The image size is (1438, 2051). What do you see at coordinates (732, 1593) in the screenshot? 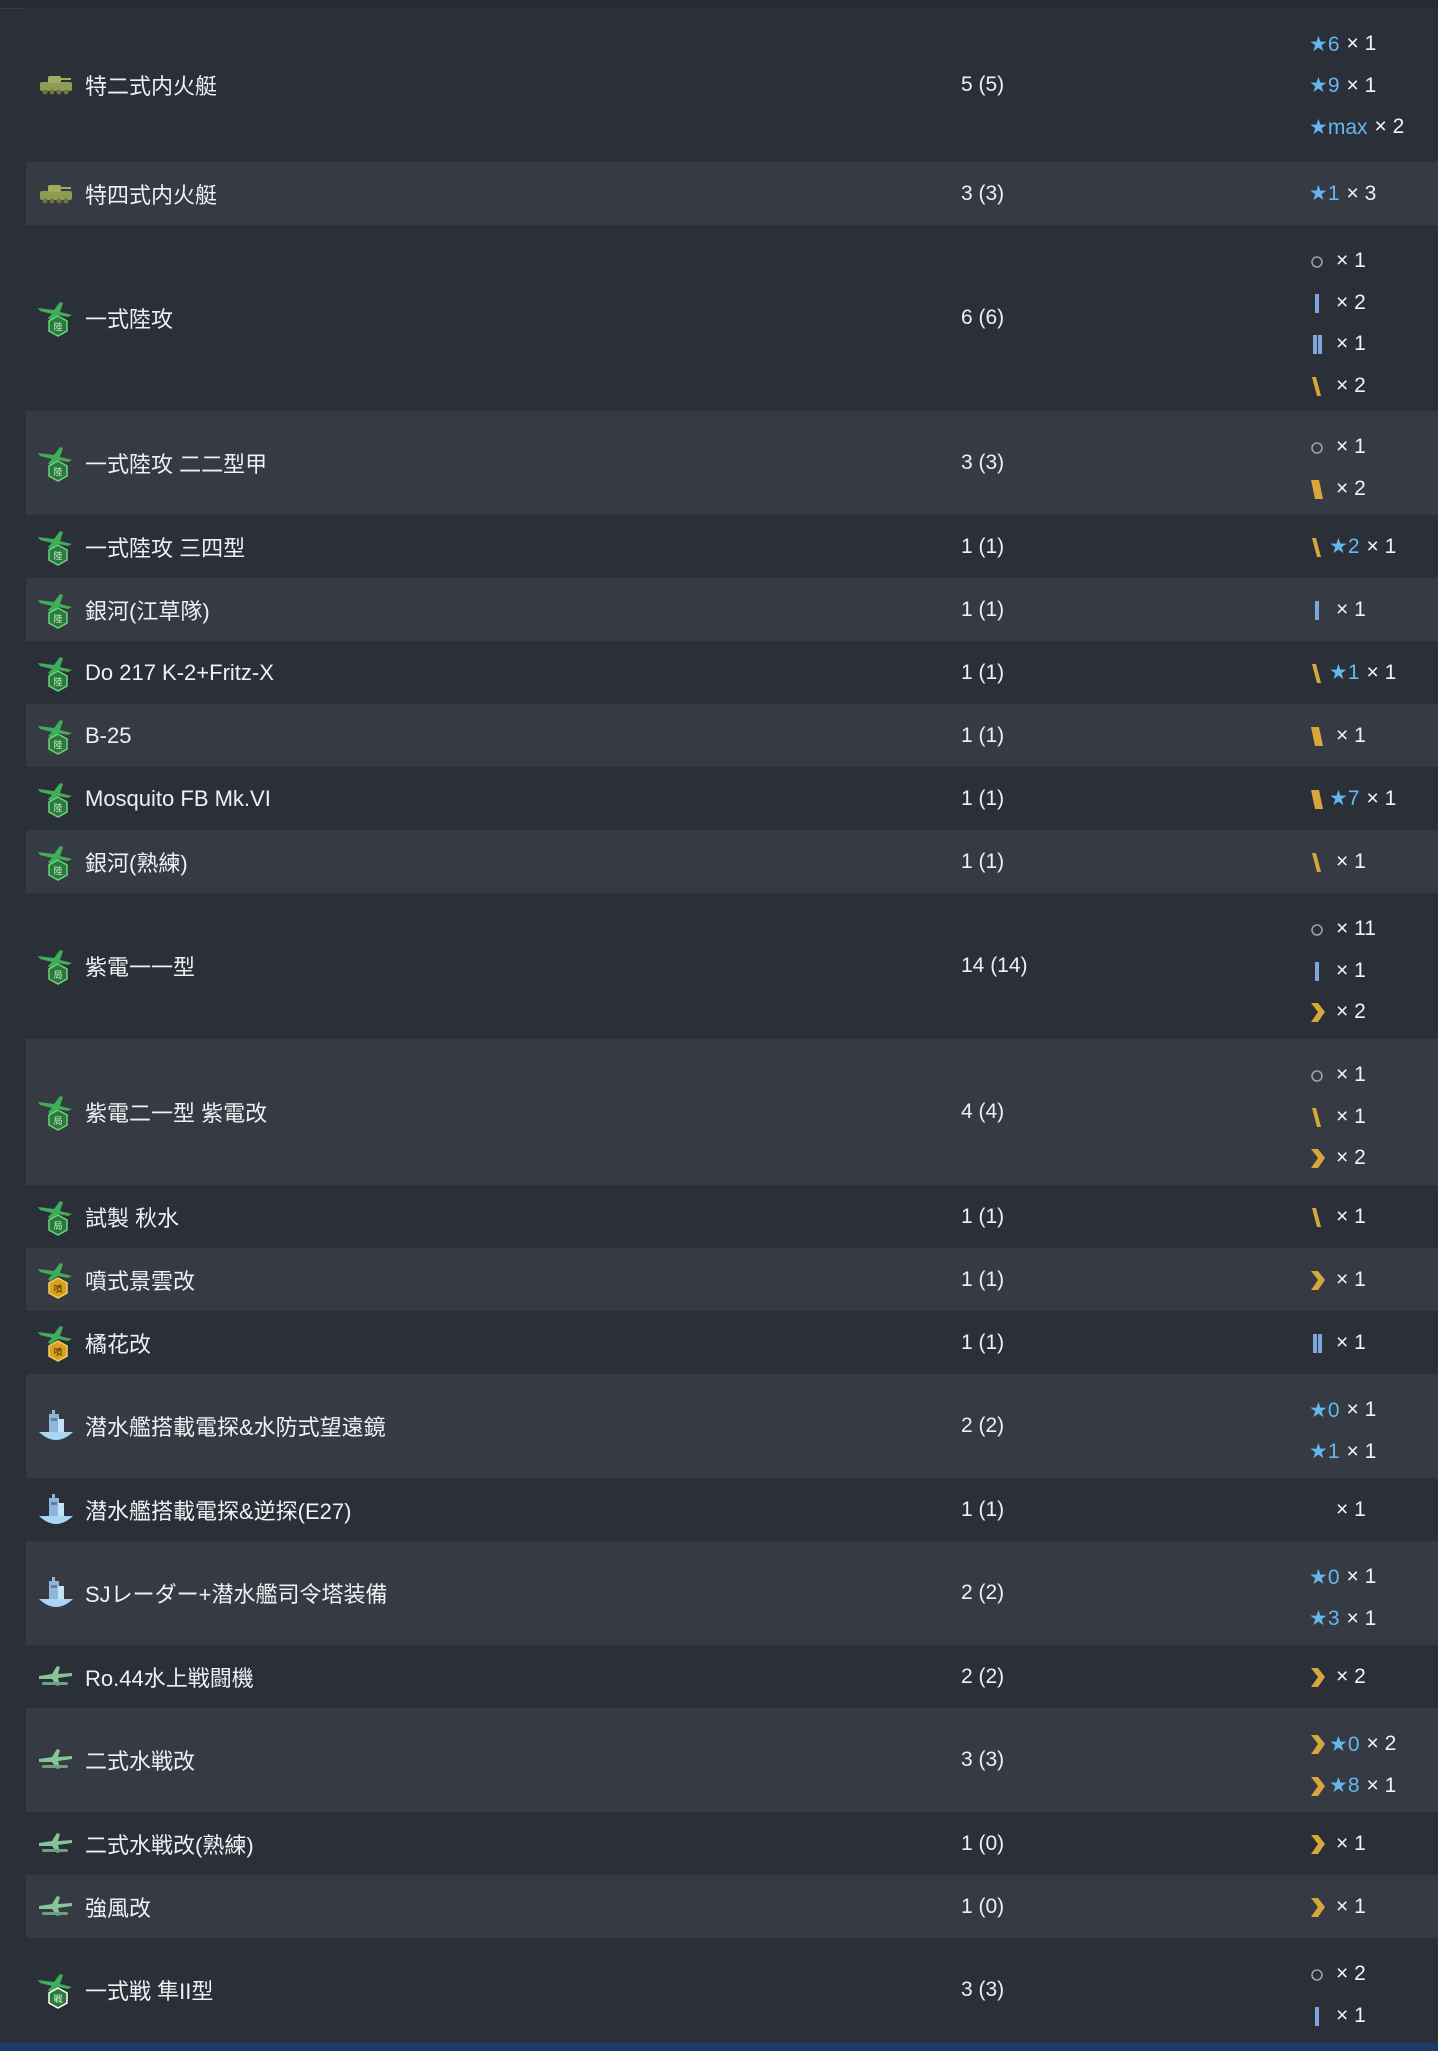
I see `table-row: SJレーダー+潜水艦司令塔装備 2 (2) ★0 × 1 ★3 × 1` at bounding box center [732, 1593].